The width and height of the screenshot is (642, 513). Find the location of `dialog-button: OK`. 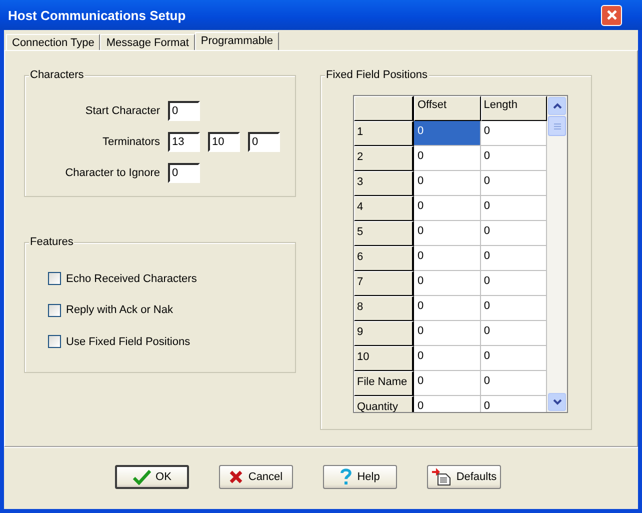

dialog-button: OK is located at coordinates (152, 476).